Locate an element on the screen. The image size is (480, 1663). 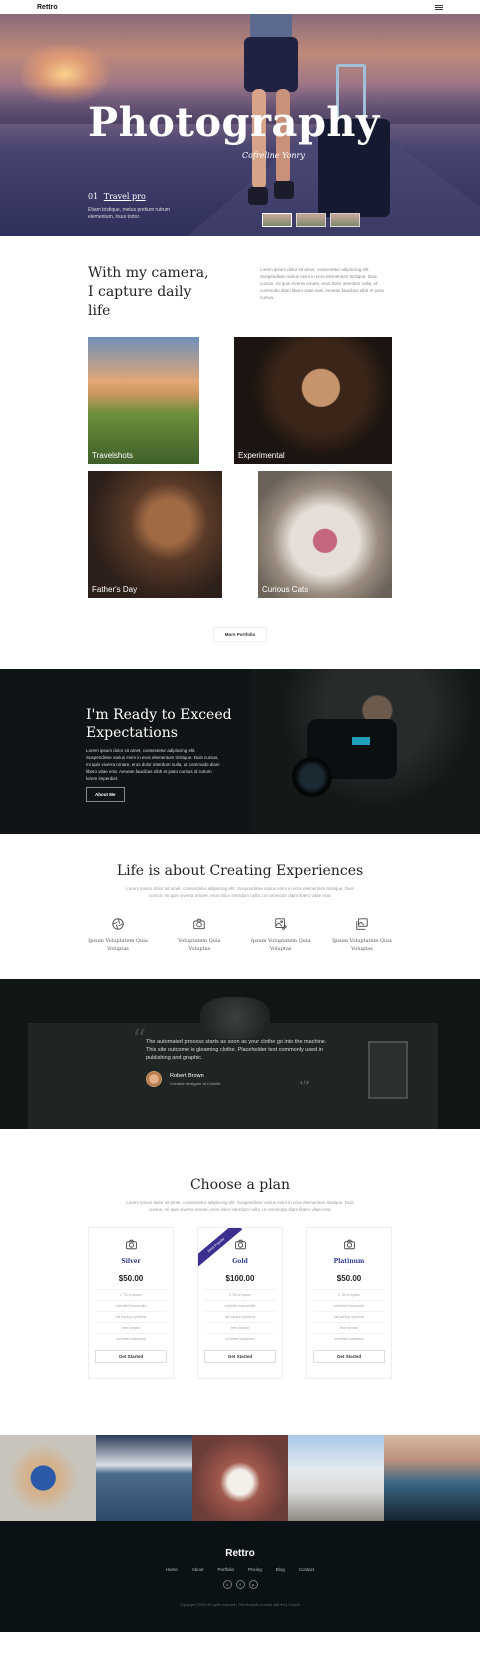
testimonial-role: Creative designer at Colorlib is located at coordinates (195, 1083).